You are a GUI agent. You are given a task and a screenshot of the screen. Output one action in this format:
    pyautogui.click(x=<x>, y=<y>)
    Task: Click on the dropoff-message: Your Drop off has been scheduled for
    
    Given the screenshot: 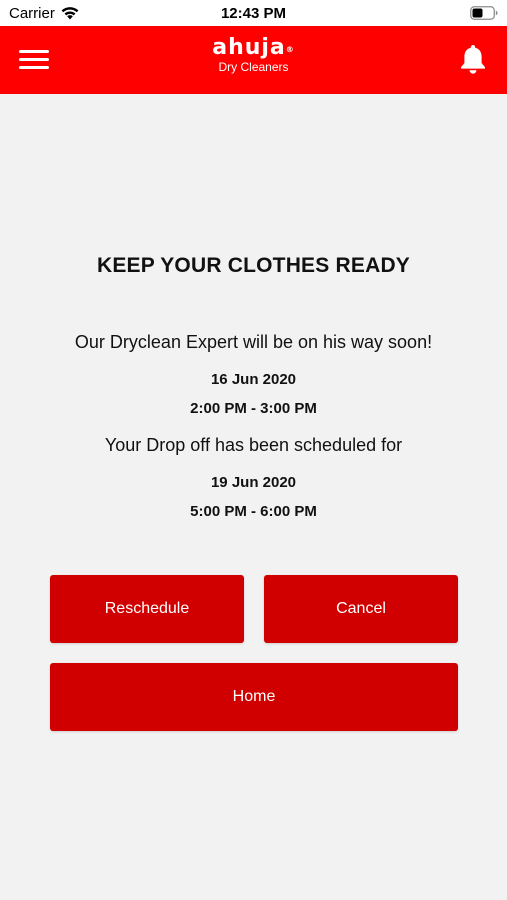 What is the action you would take?
    pyautogui.click(x=253, y=445)
    